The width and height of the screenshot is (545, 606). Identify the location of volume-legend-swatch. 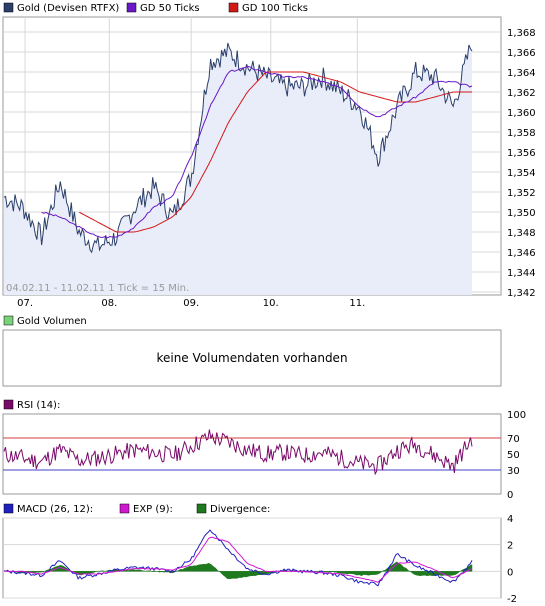
(8, 320).